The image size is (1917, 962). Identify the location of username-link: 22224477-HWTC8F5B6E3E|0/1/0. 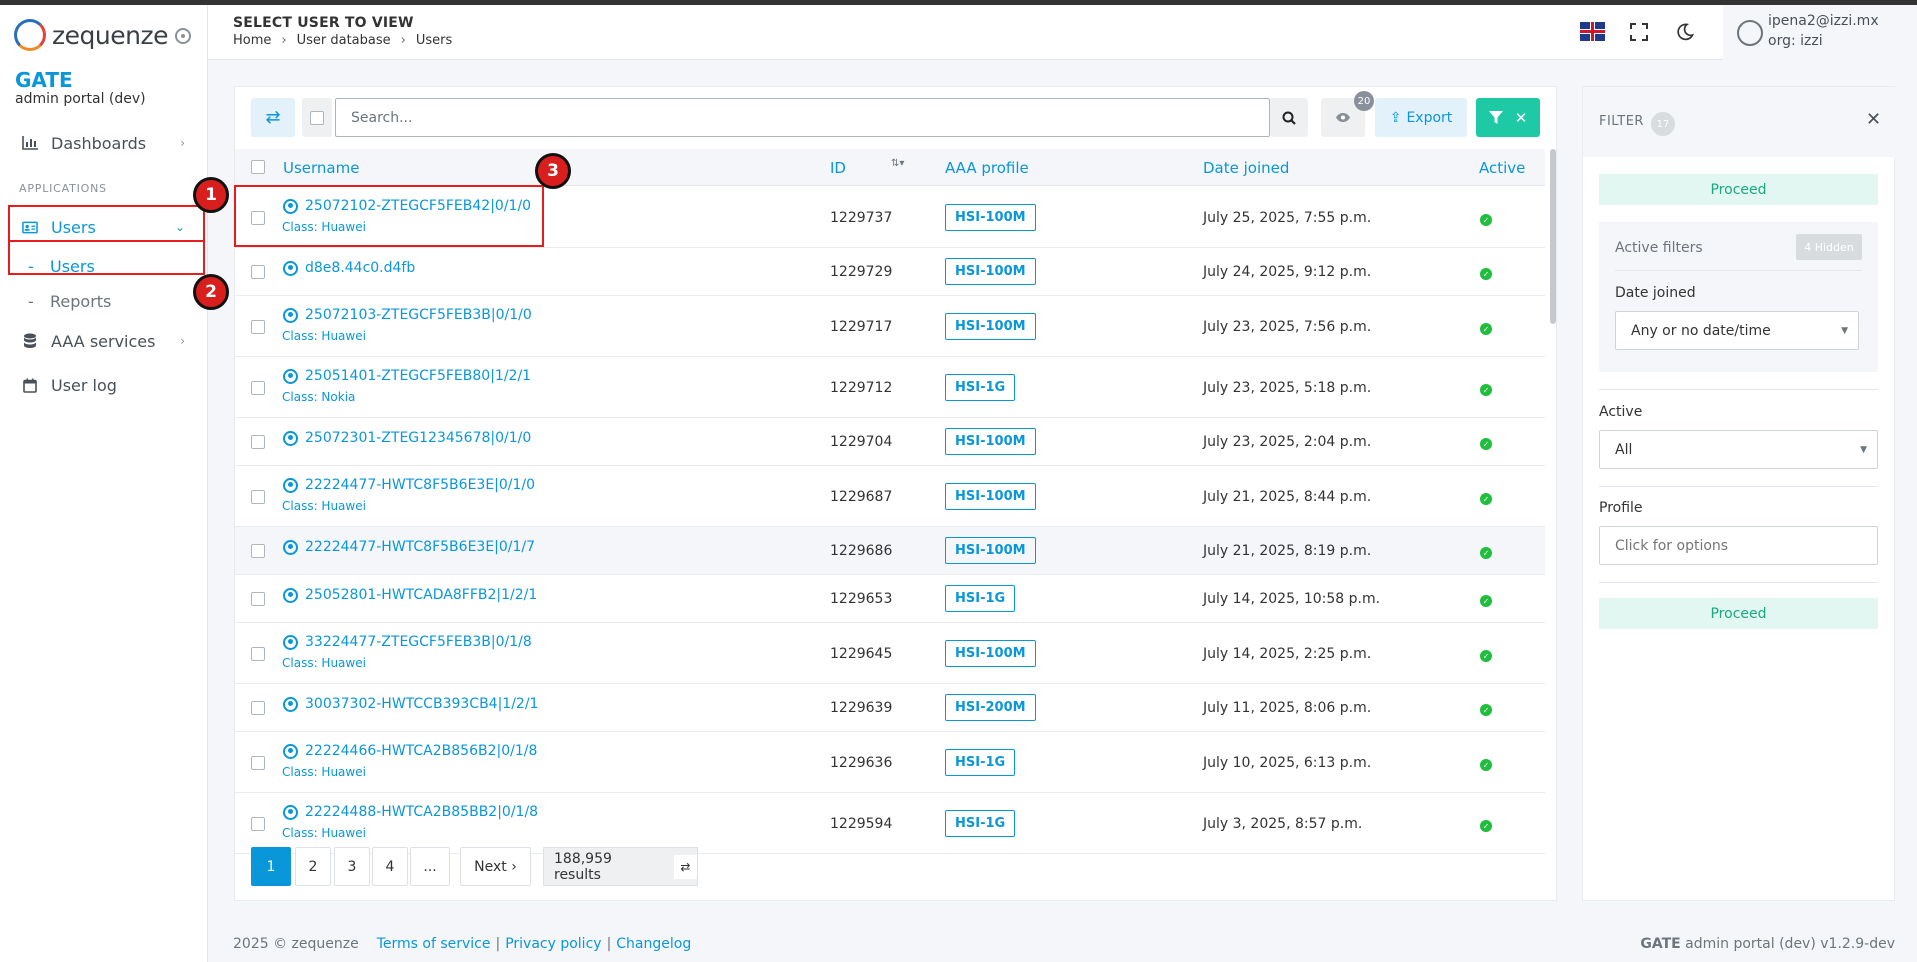
(409, 485).